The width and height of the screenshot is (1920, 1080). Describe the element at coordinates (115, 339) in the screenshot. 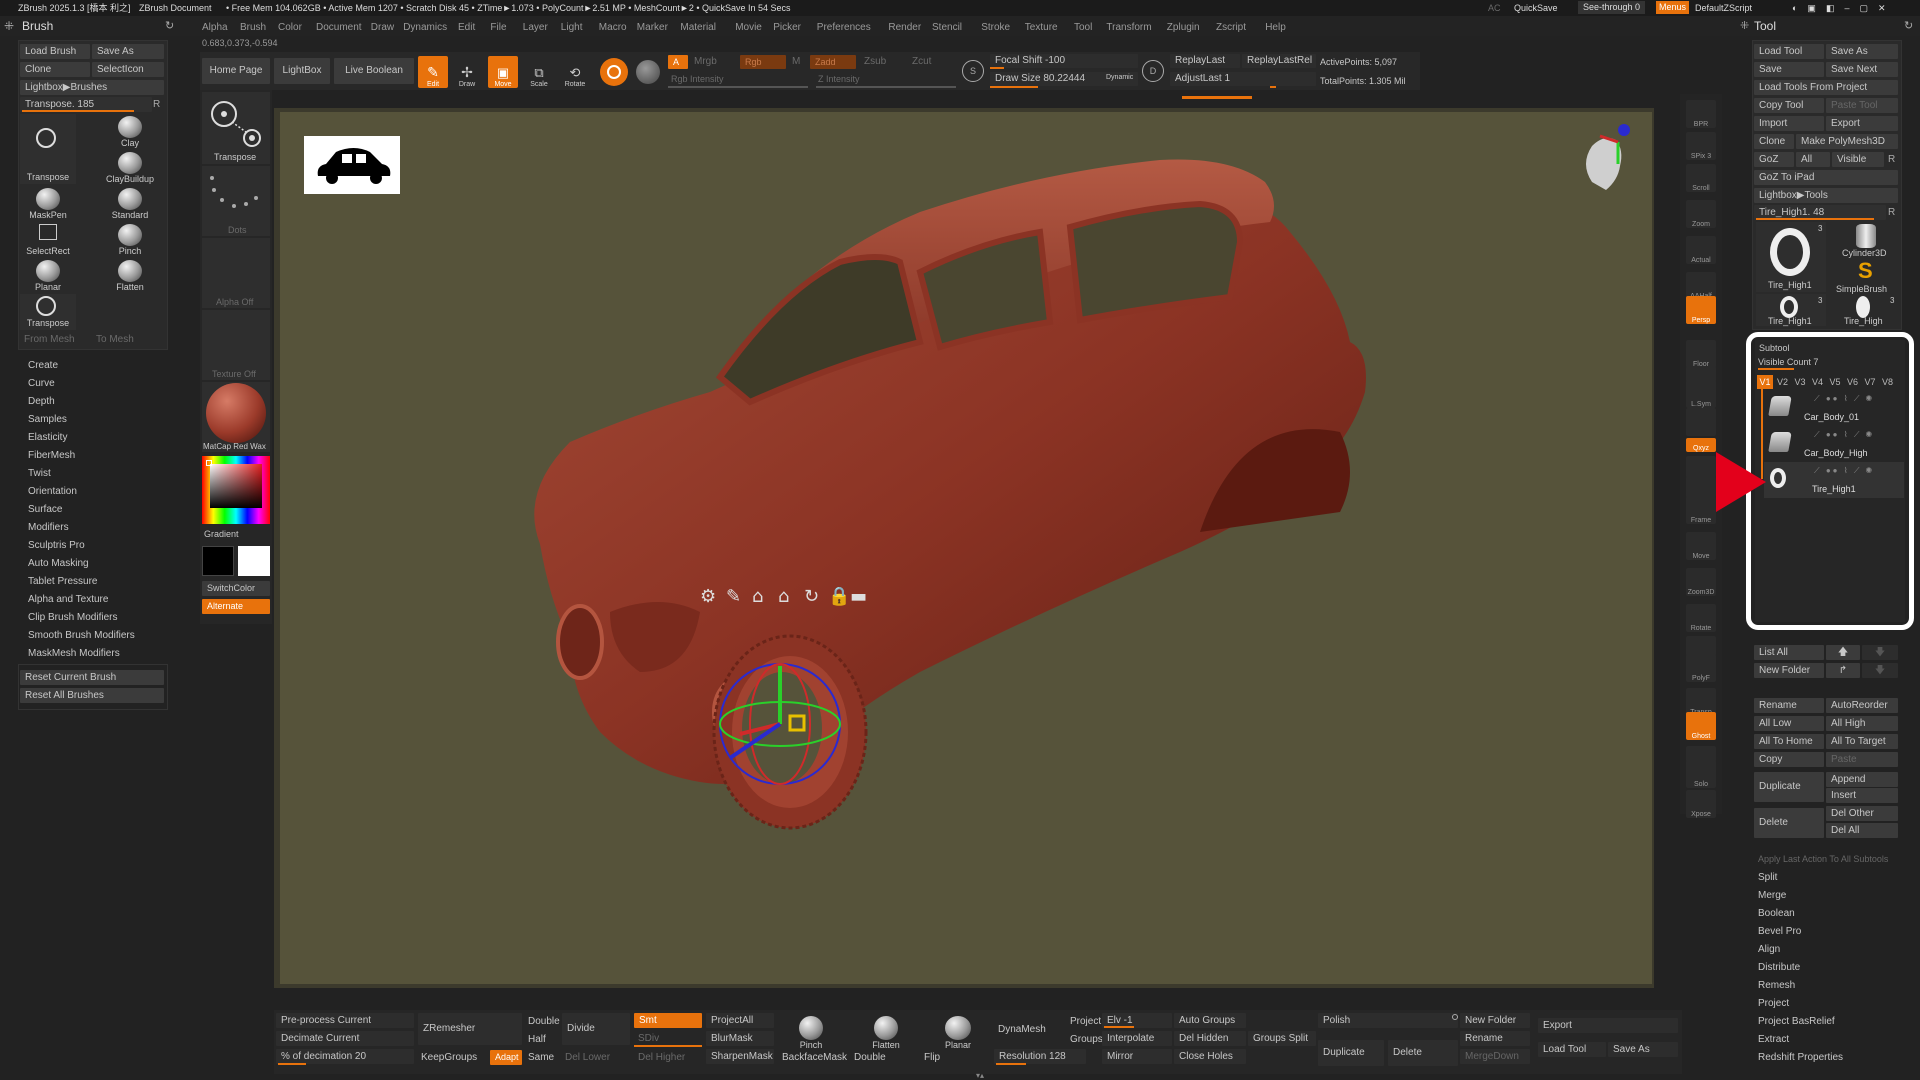

I see `to-mesh-button: To Mesh` at that location.